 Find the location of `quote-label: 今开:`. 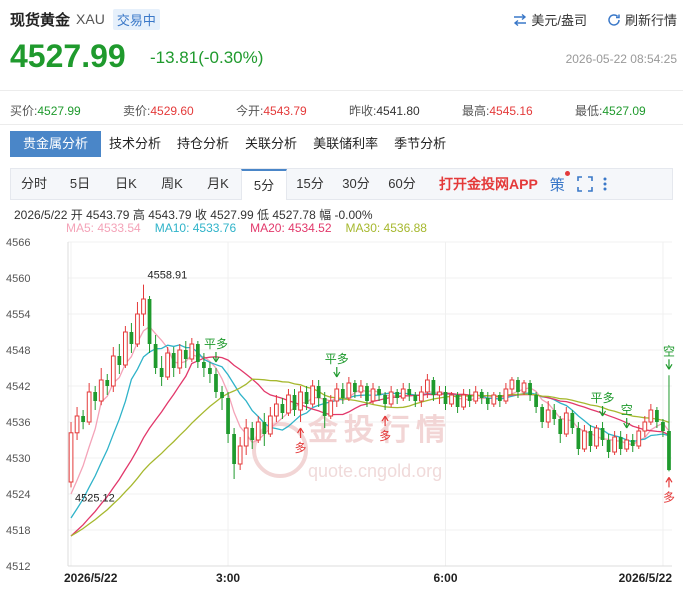

quote-label: 今开: is located at coordinates (250, 111).